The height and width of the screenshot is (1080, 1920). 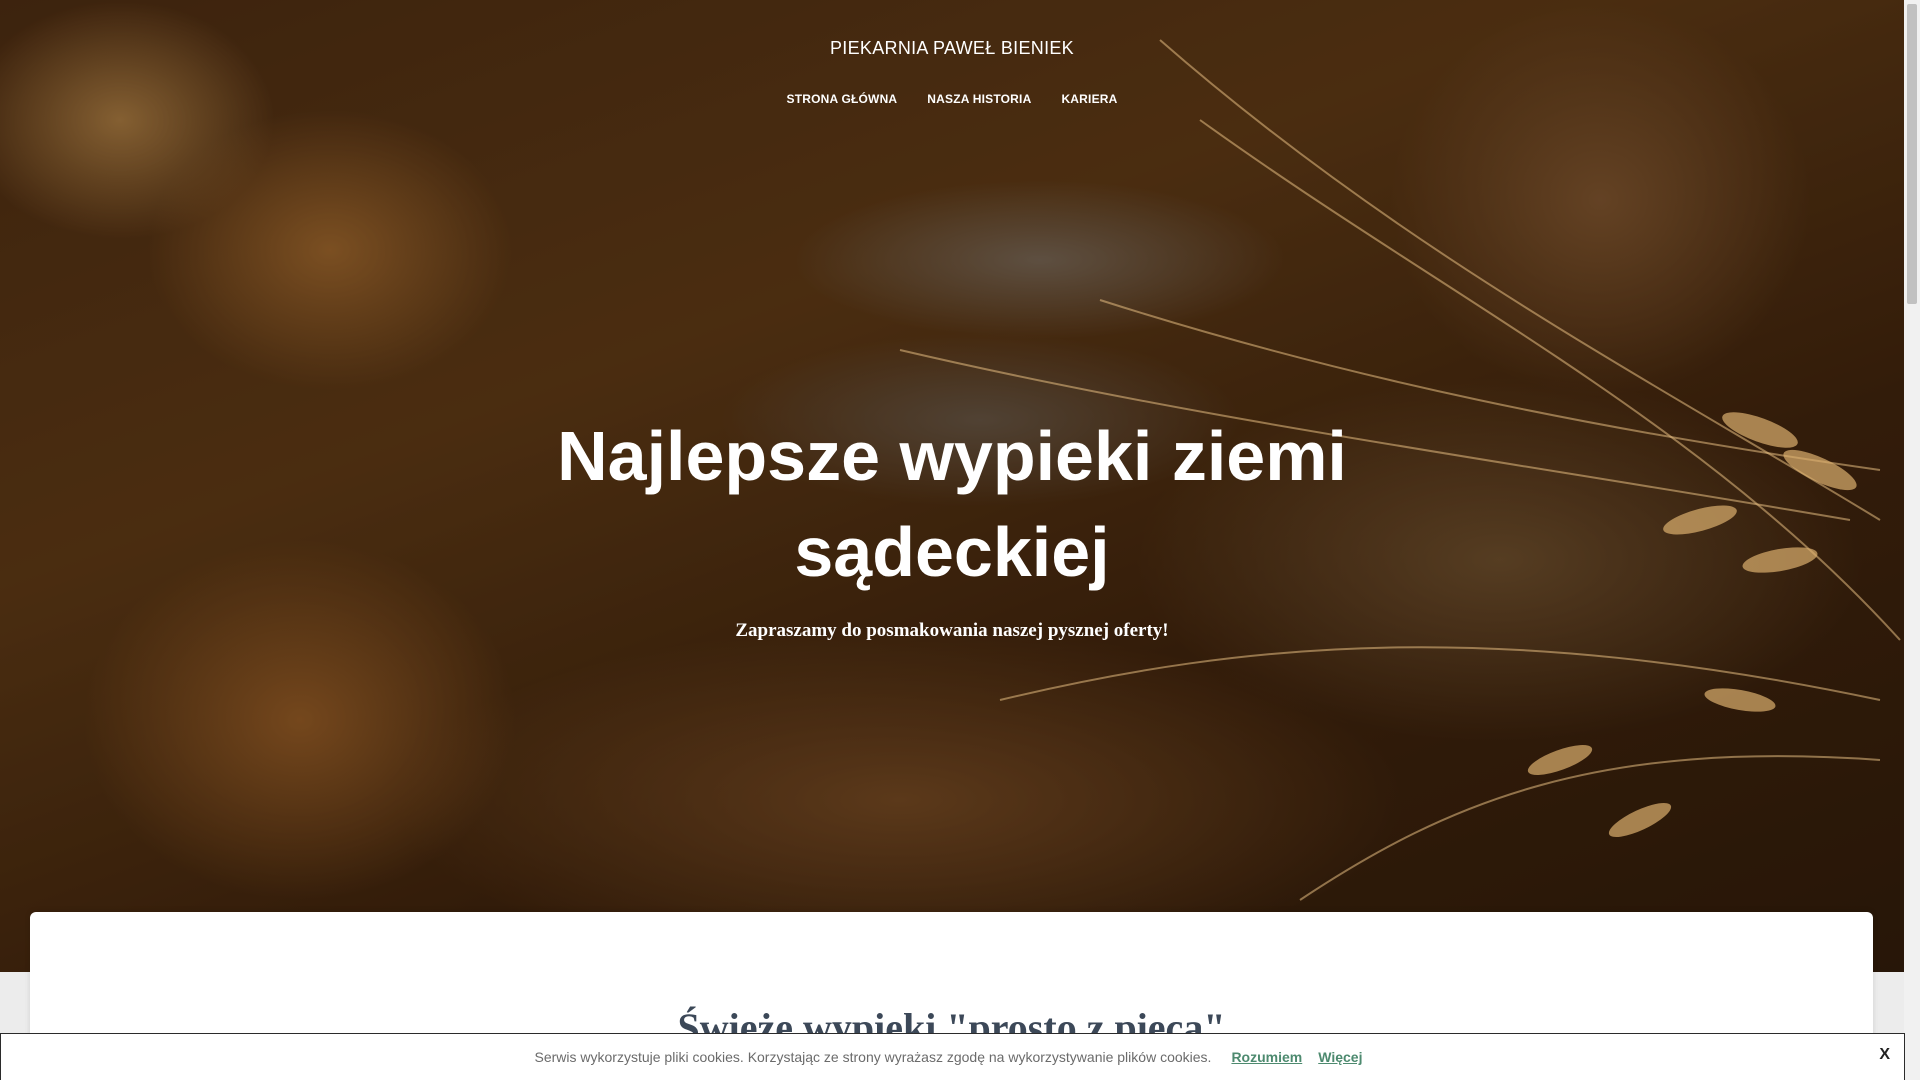 I want to click on nav-item-career: KARIERA, so click(x=1089, y=99).